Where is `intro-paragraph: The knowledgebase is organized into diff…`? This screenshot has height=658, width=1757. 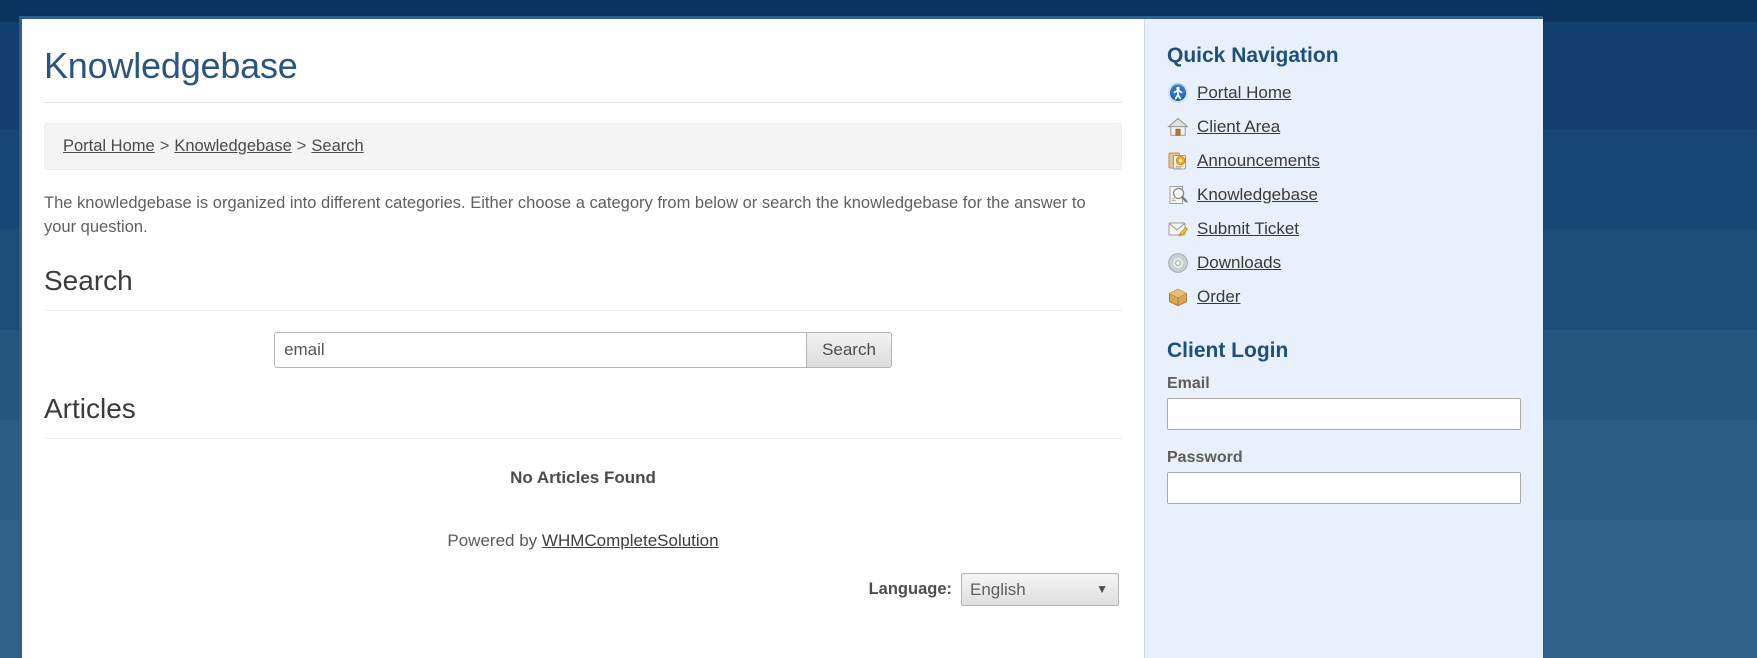 intro-paragraph: The knowledgebase is organized into diff… is located at coordinates (565, 215).